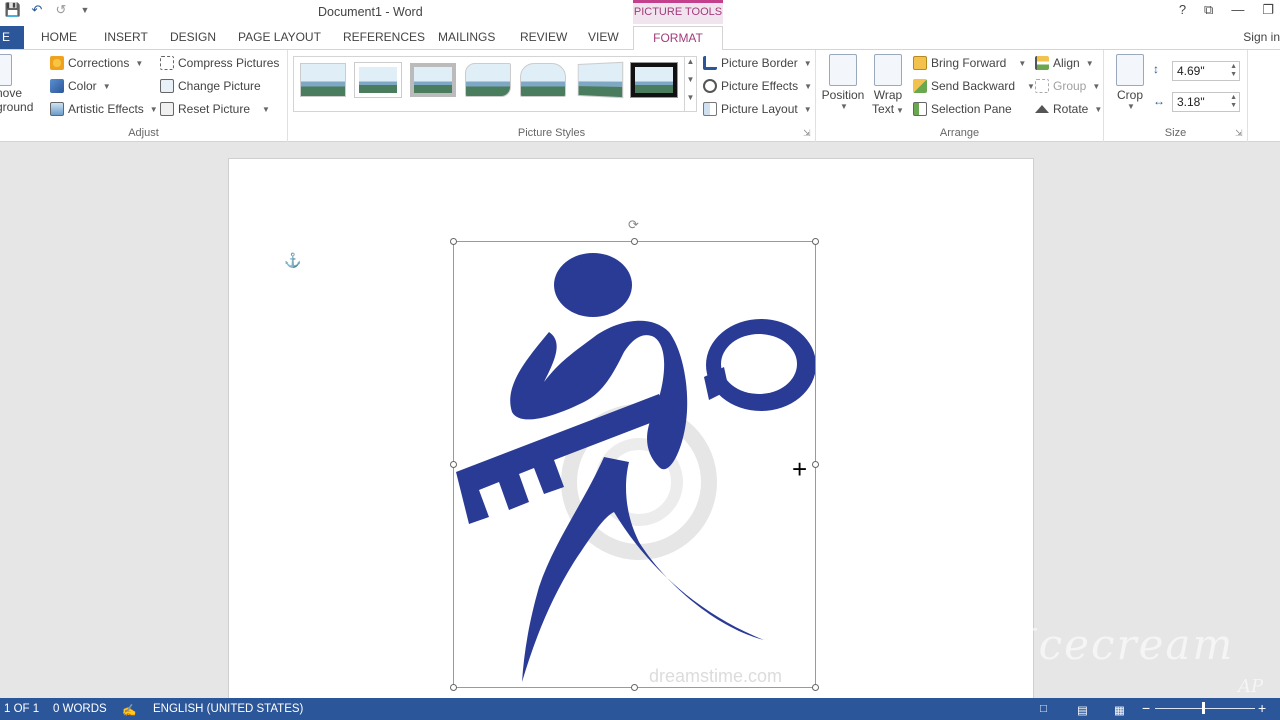 This screenshot has height=720, width=1280. What do you see at coordinates (1068, 109) in the screenshot?
I see `rotate-button: Rotate ▼` at bounding box center [1068, 109].